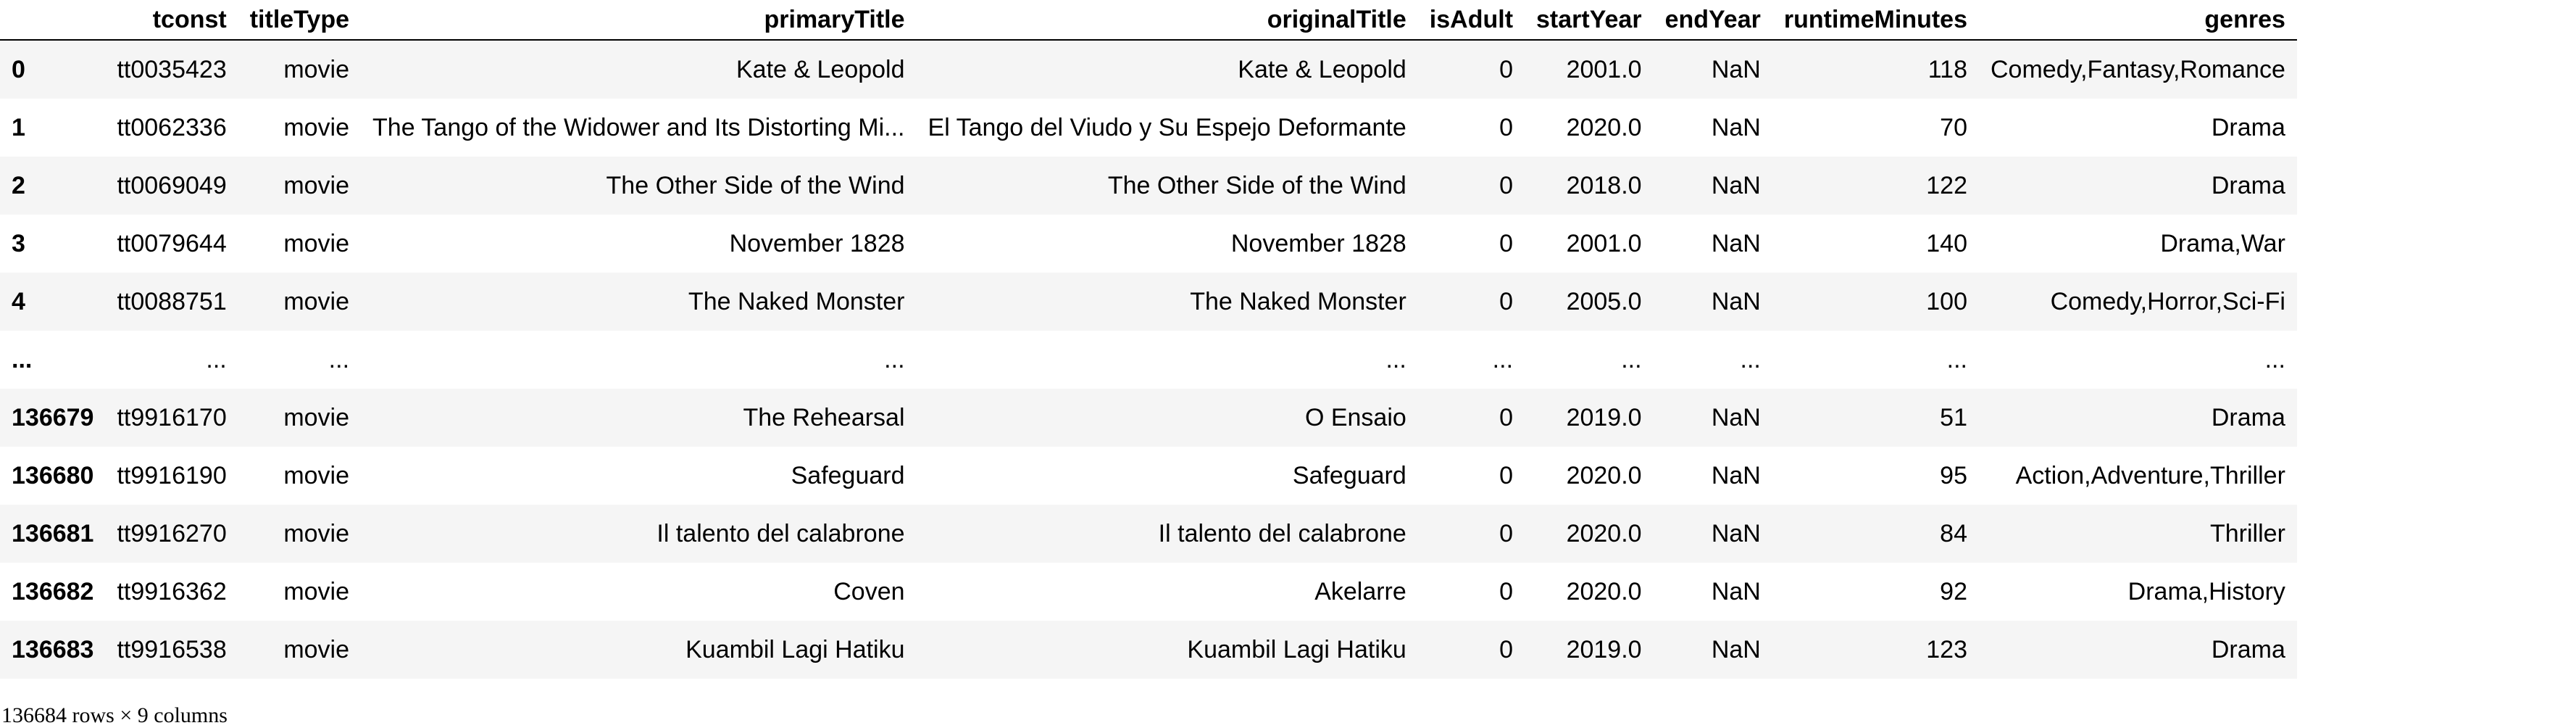 This screenshot has height=728, width=2576. What do you see at coordinates (1953, 533) in the screenshot?
I see `cell-runtimeminutes: 84` at bounding box center [1953, 533].